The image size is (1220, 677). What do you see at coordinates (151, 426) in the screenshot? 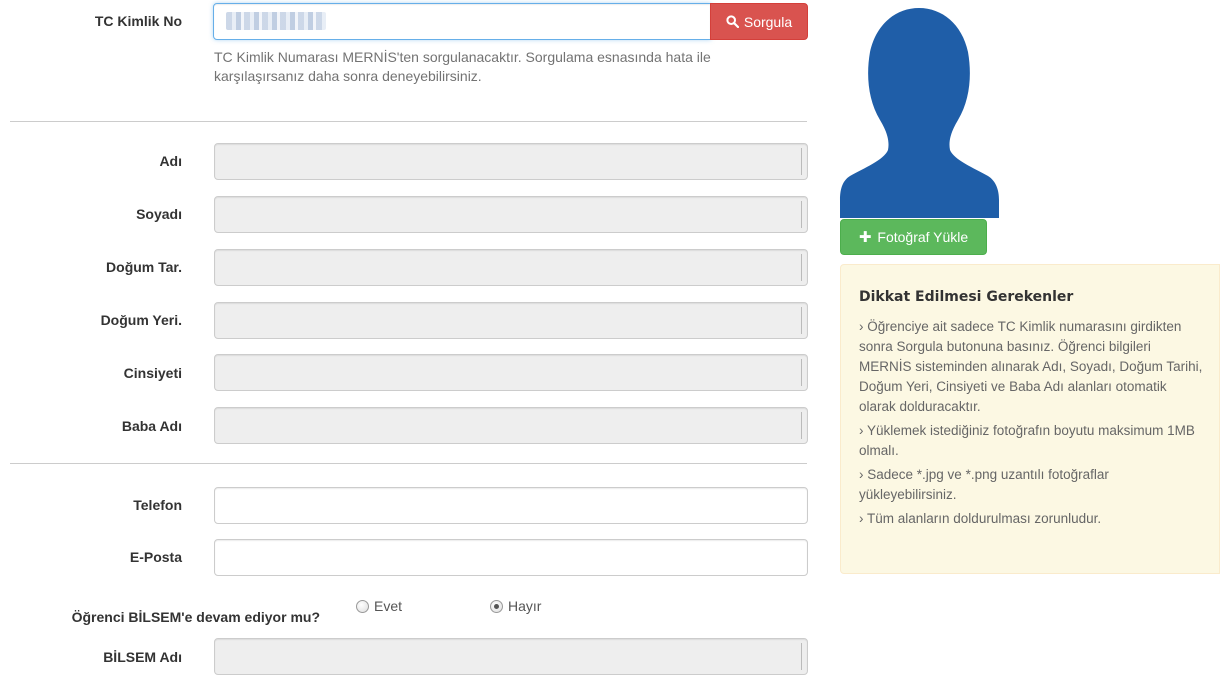
I see `baba-adi-label: Baba Adı` at bounding box center [151, 426].